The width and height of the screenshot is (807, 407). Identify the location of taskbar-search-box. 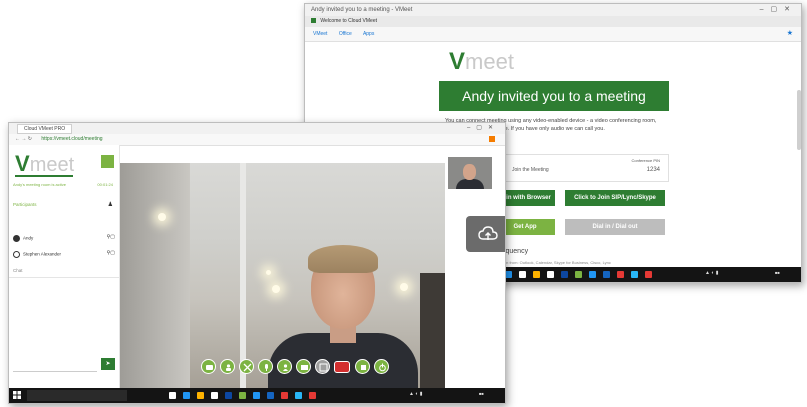
(77, 395).